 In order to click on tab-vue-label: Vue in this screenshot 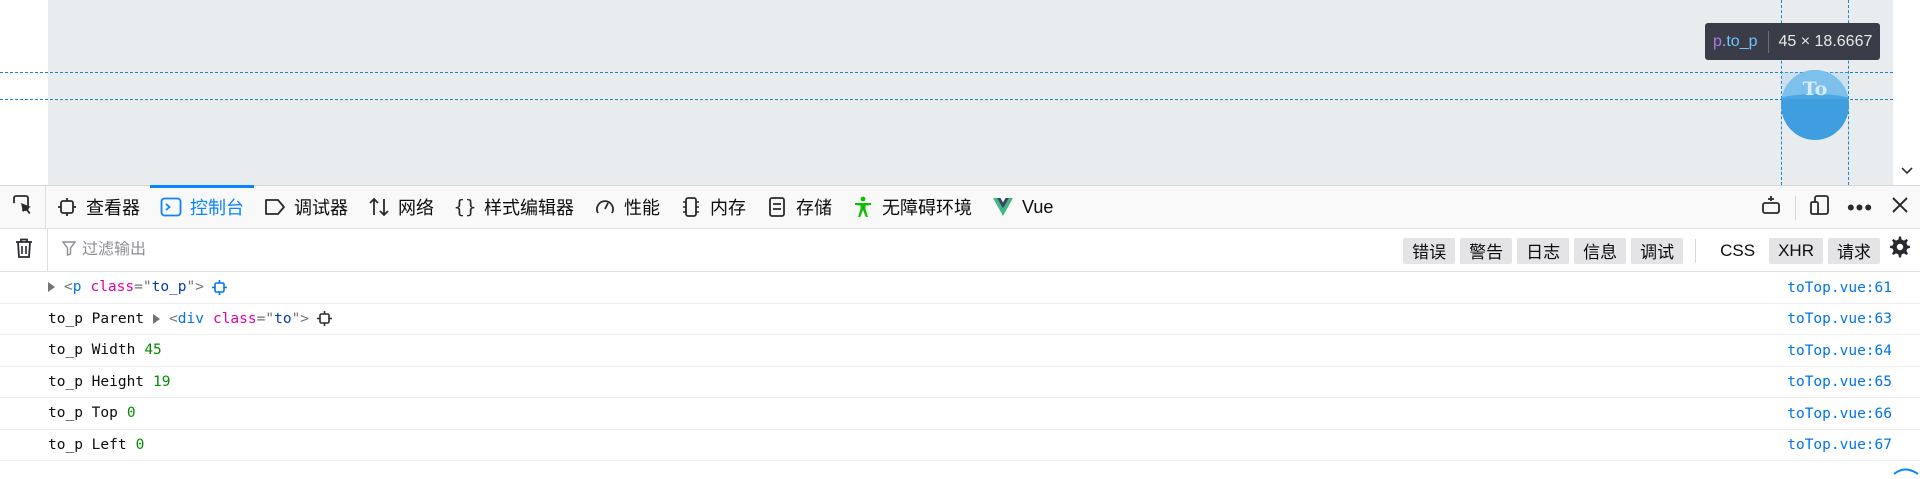, I will do `click(1038, 206)`.